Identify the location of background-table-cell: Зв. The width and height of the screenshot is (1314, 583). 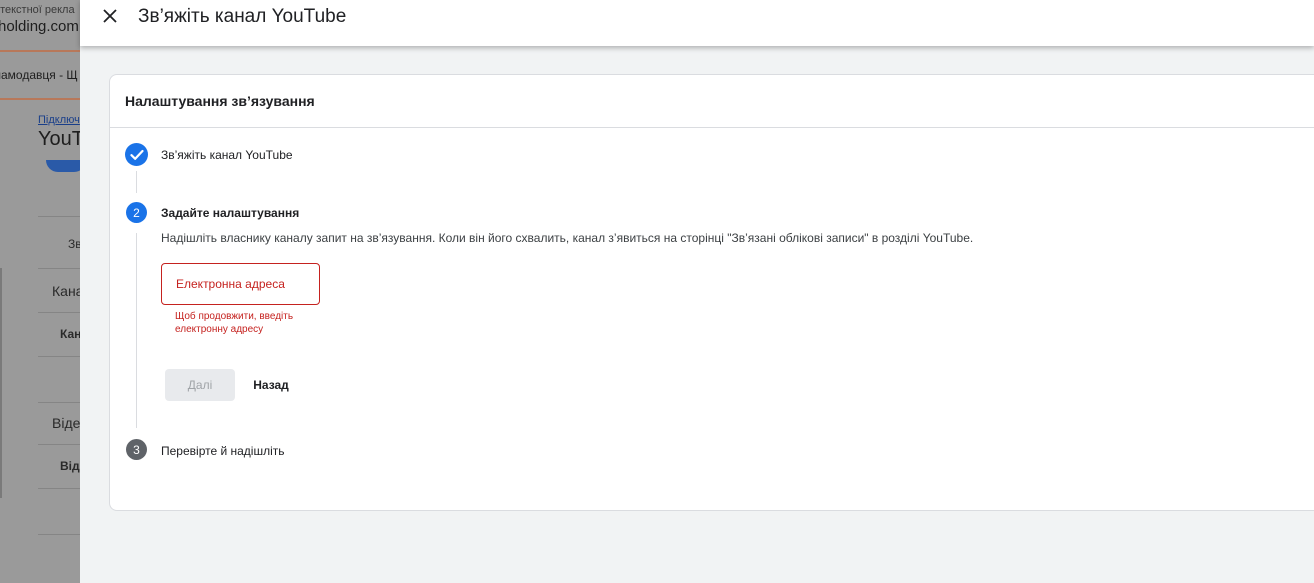
(59, 243).